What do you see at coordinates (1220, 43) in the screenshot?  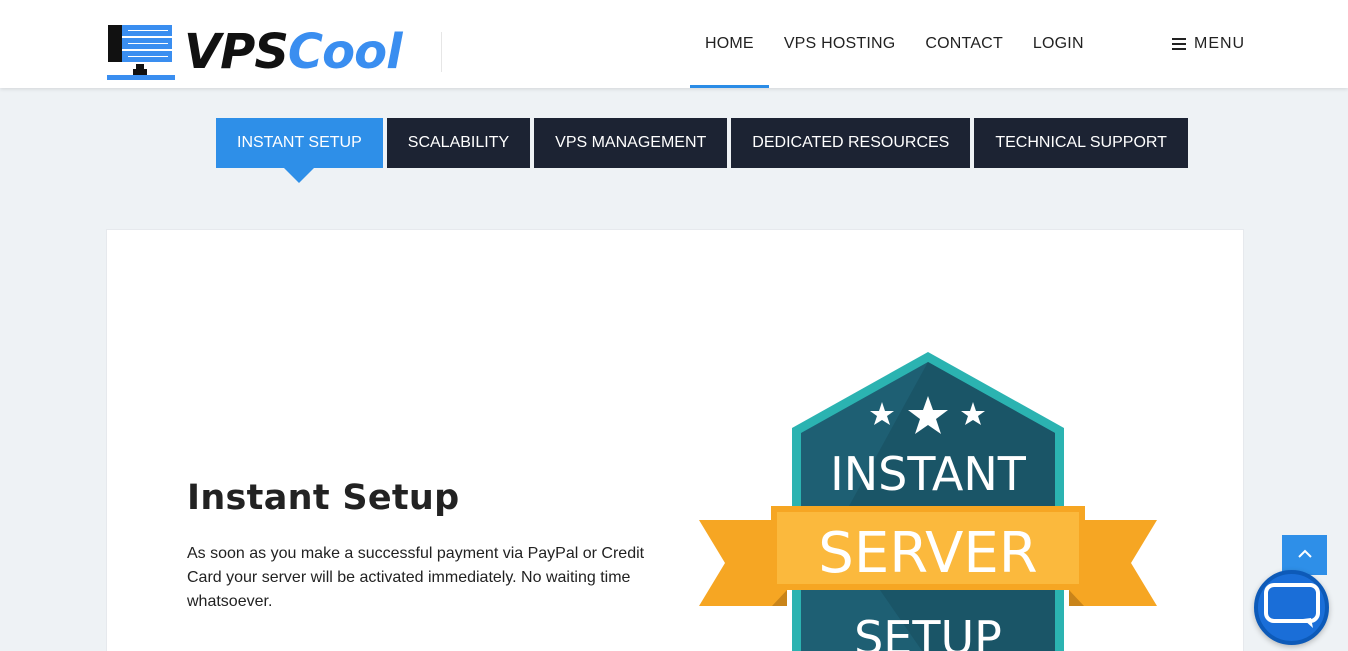 I see `menu-label: MENU` at bounding box center [1220, 43].